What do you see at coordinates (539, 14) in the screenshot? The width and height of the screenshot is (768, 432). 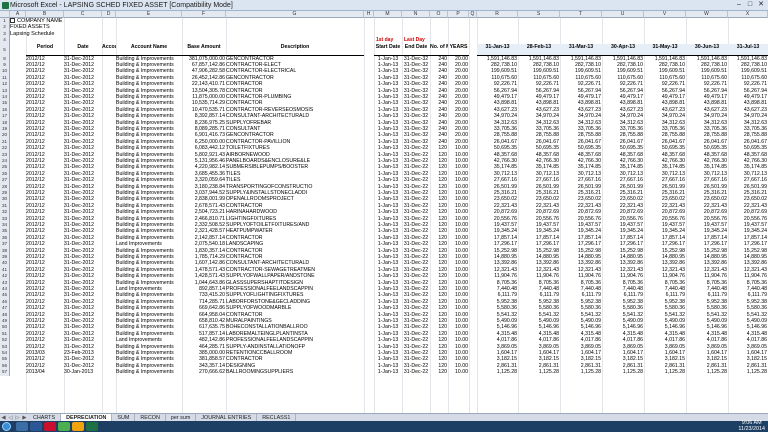 I see `column-header: S` at bounding box center [539, 14].